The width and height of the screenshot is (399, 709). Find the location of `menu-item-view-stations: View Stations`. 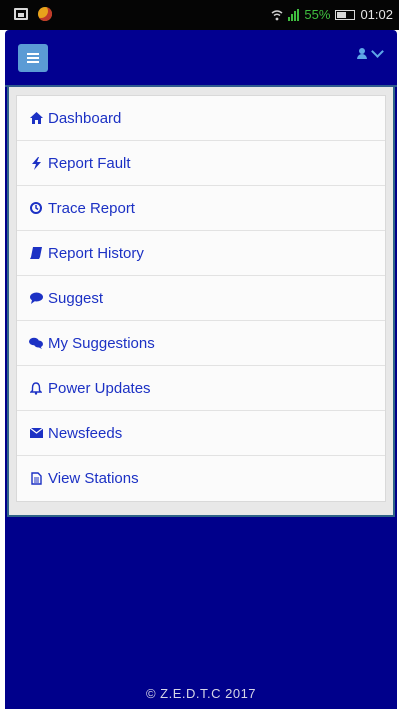

menu-item-view-stations: View Stations is located at coordinates (201, 478).